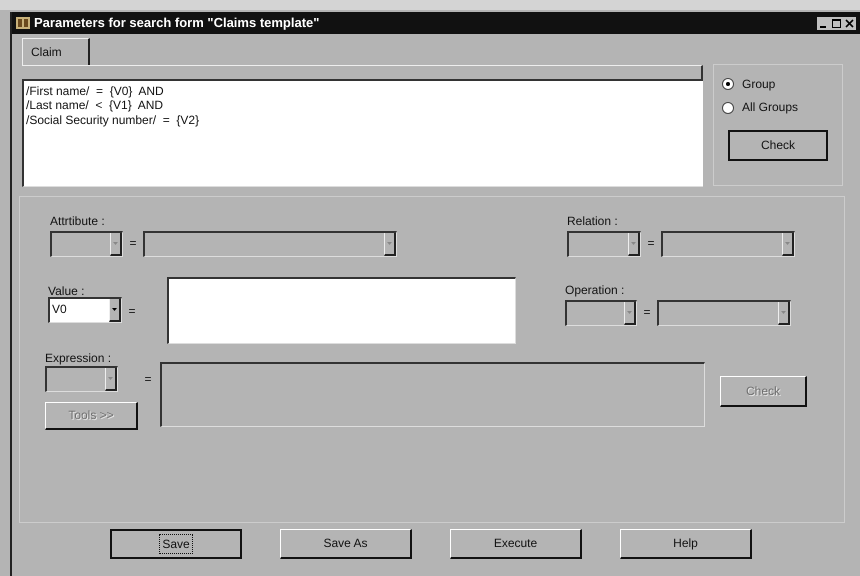  I want to click on window-title: Parameters for search form "Claims template", so click(177, 23).